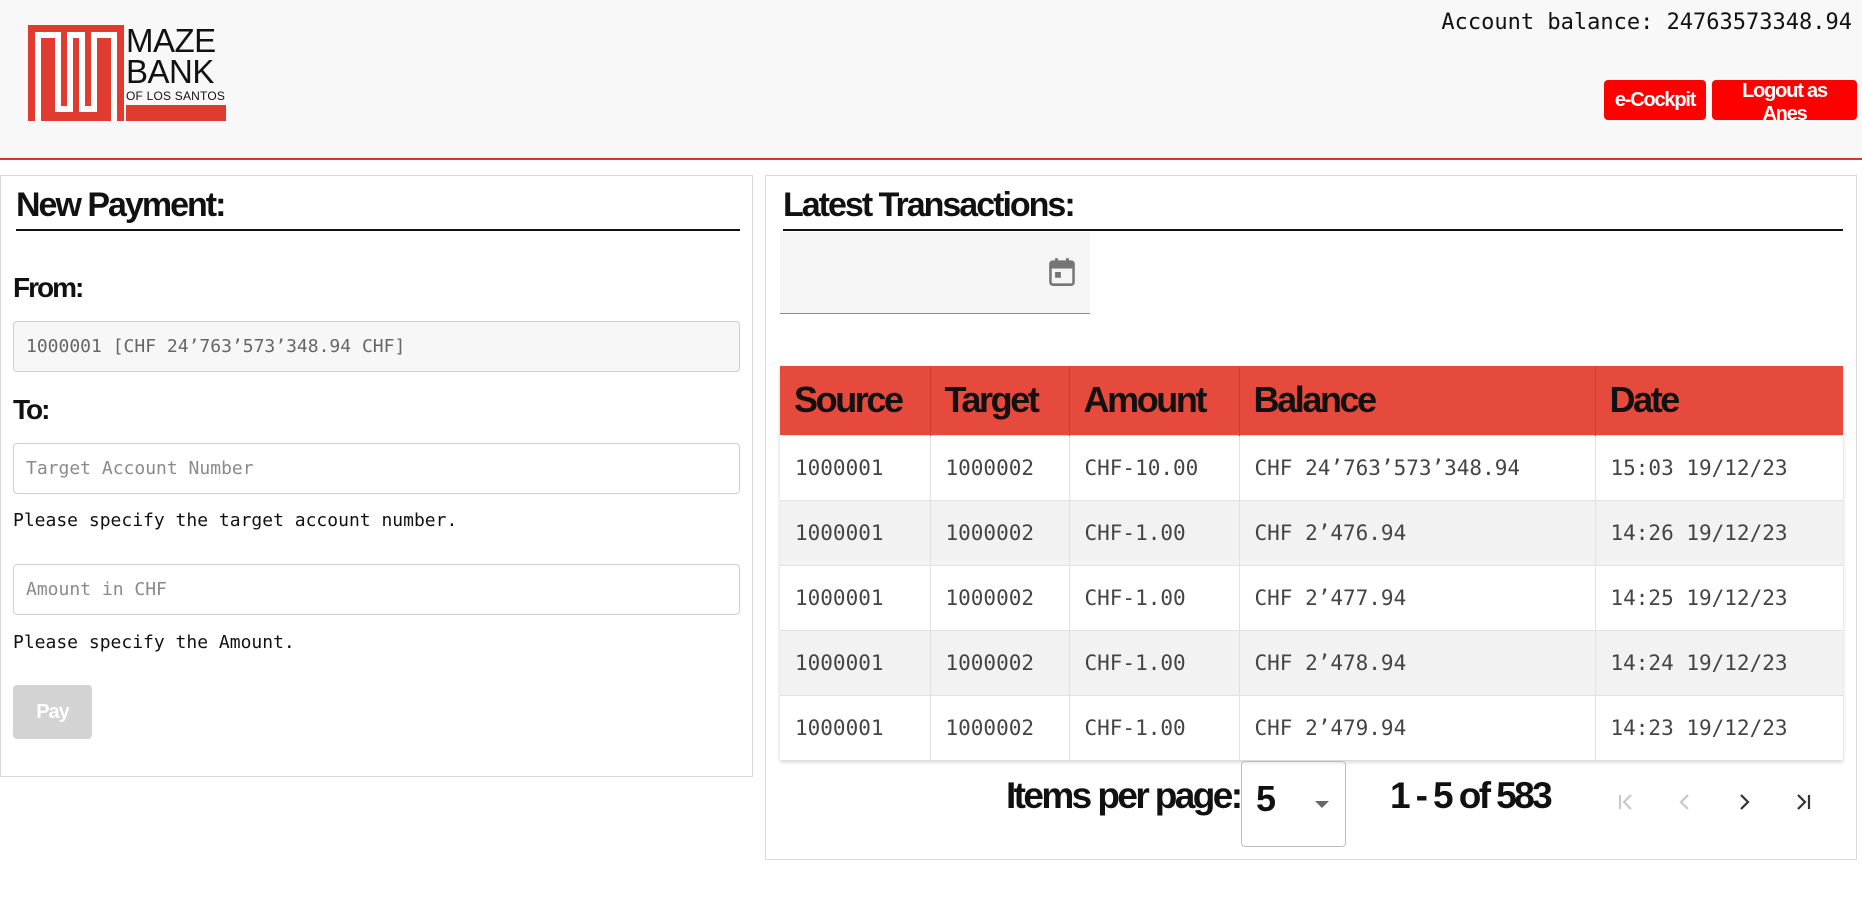 The width and height of the screenshot is (1862, 897). I want to click on previous-page-icon, so click(1684, 802).